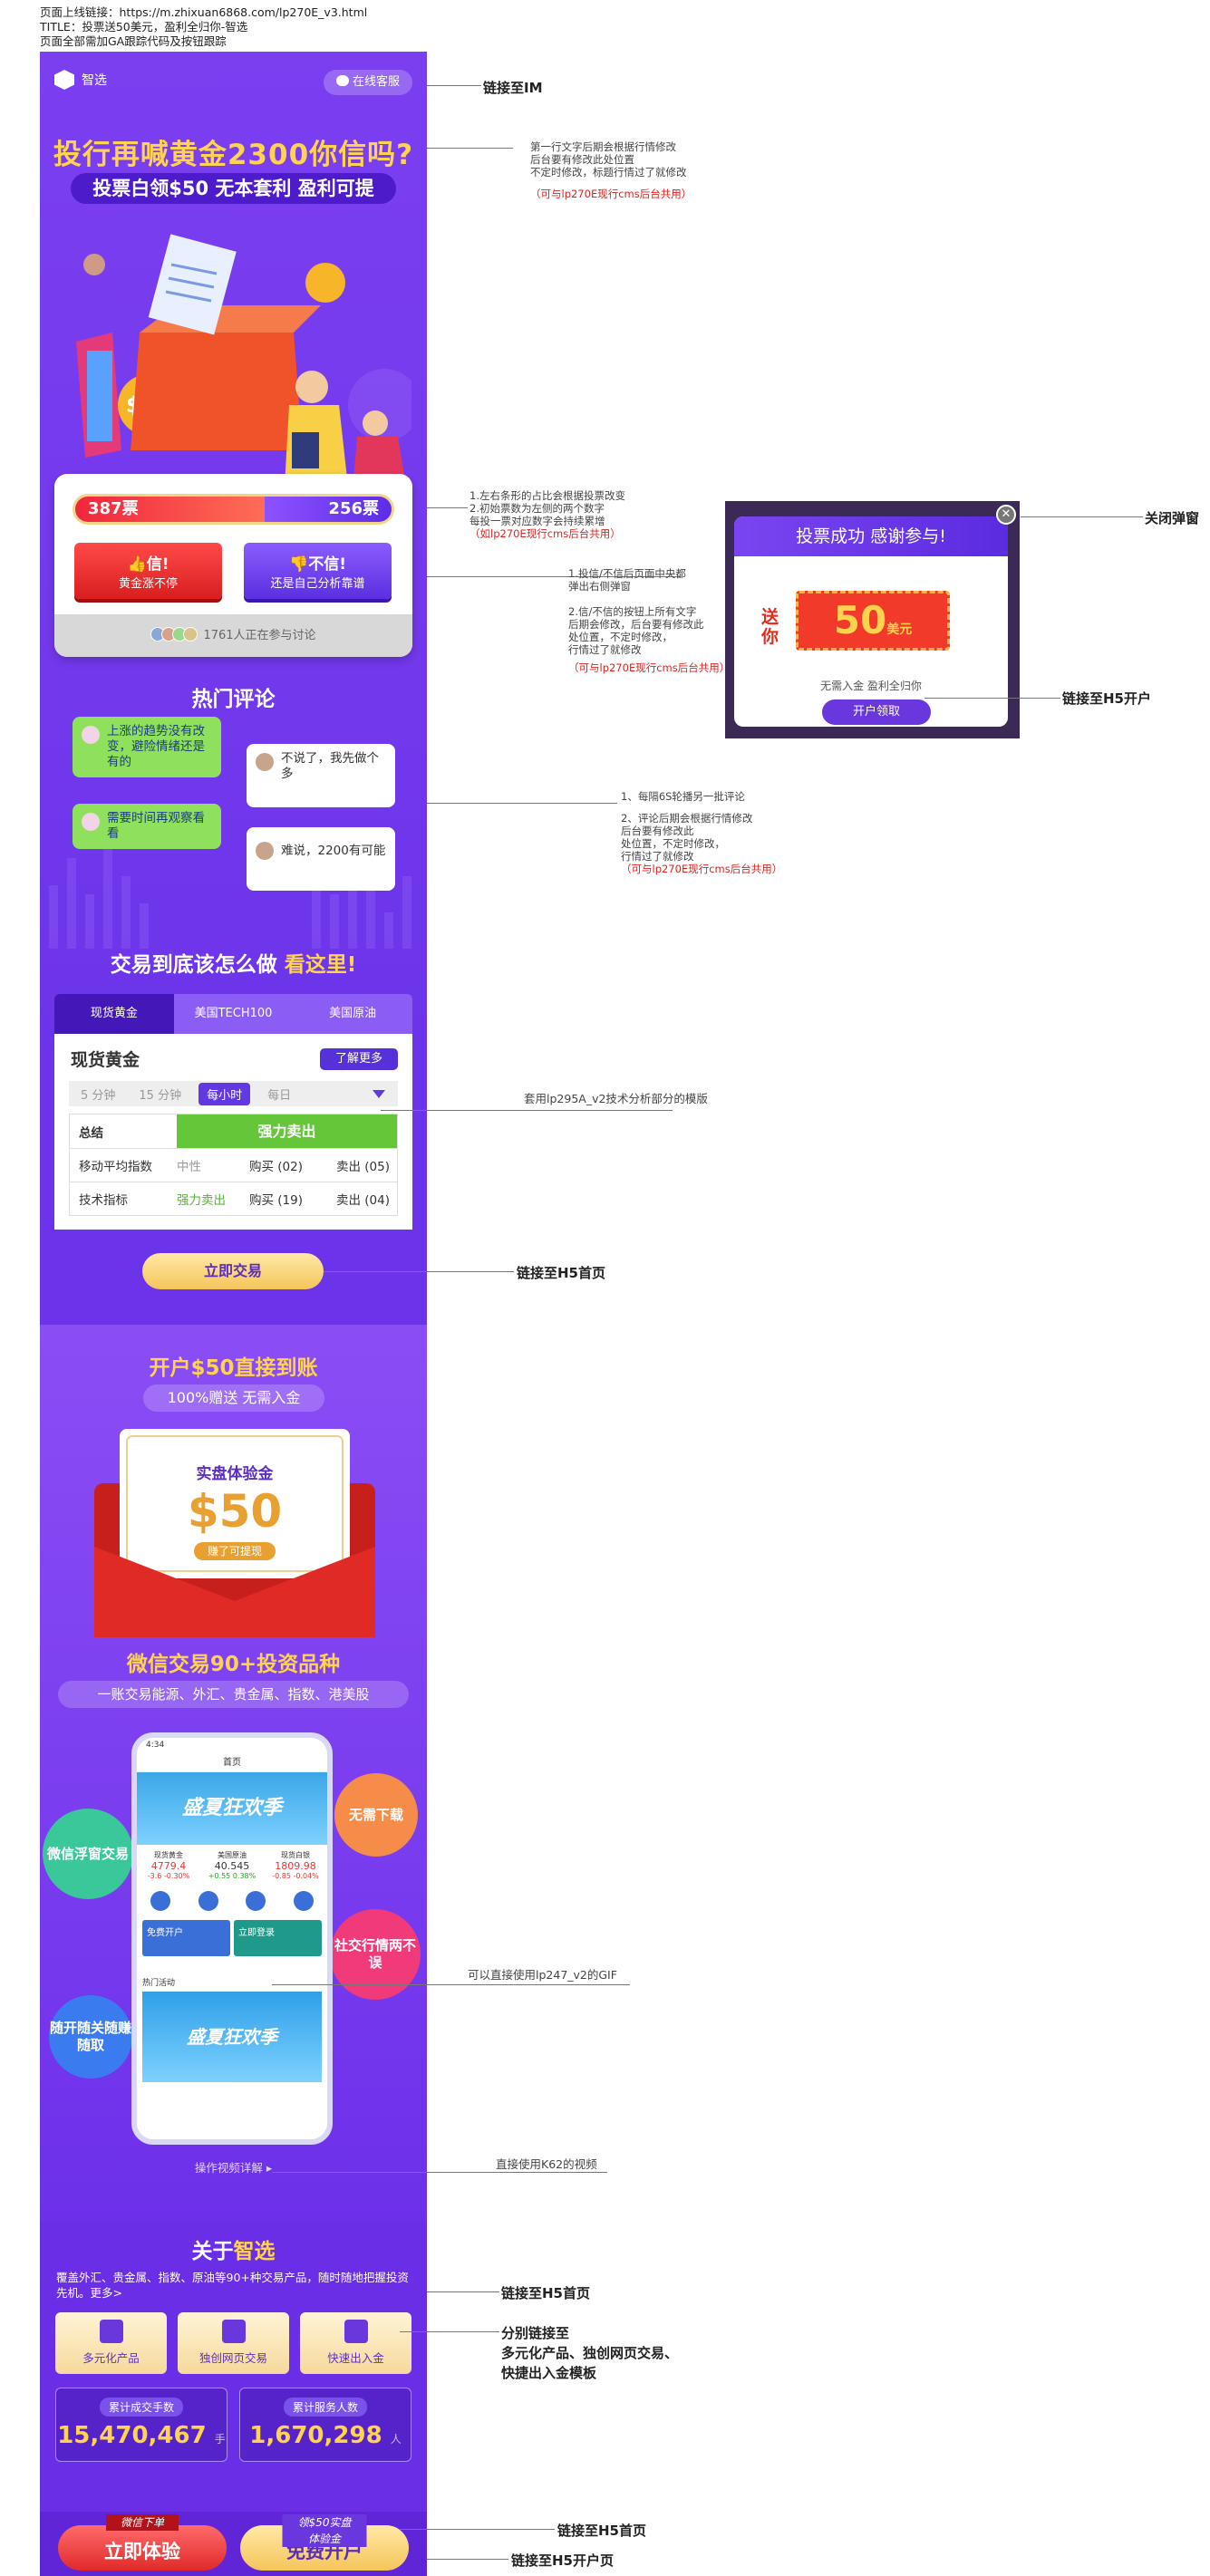 The width and height of the screenshot is (1210, 2576). Describe the element at coordinates (233, 1198) in the screenshot. I see `table-row: 技术指标 强力卖出 购买 (19) 卖出 (04)` at that location.